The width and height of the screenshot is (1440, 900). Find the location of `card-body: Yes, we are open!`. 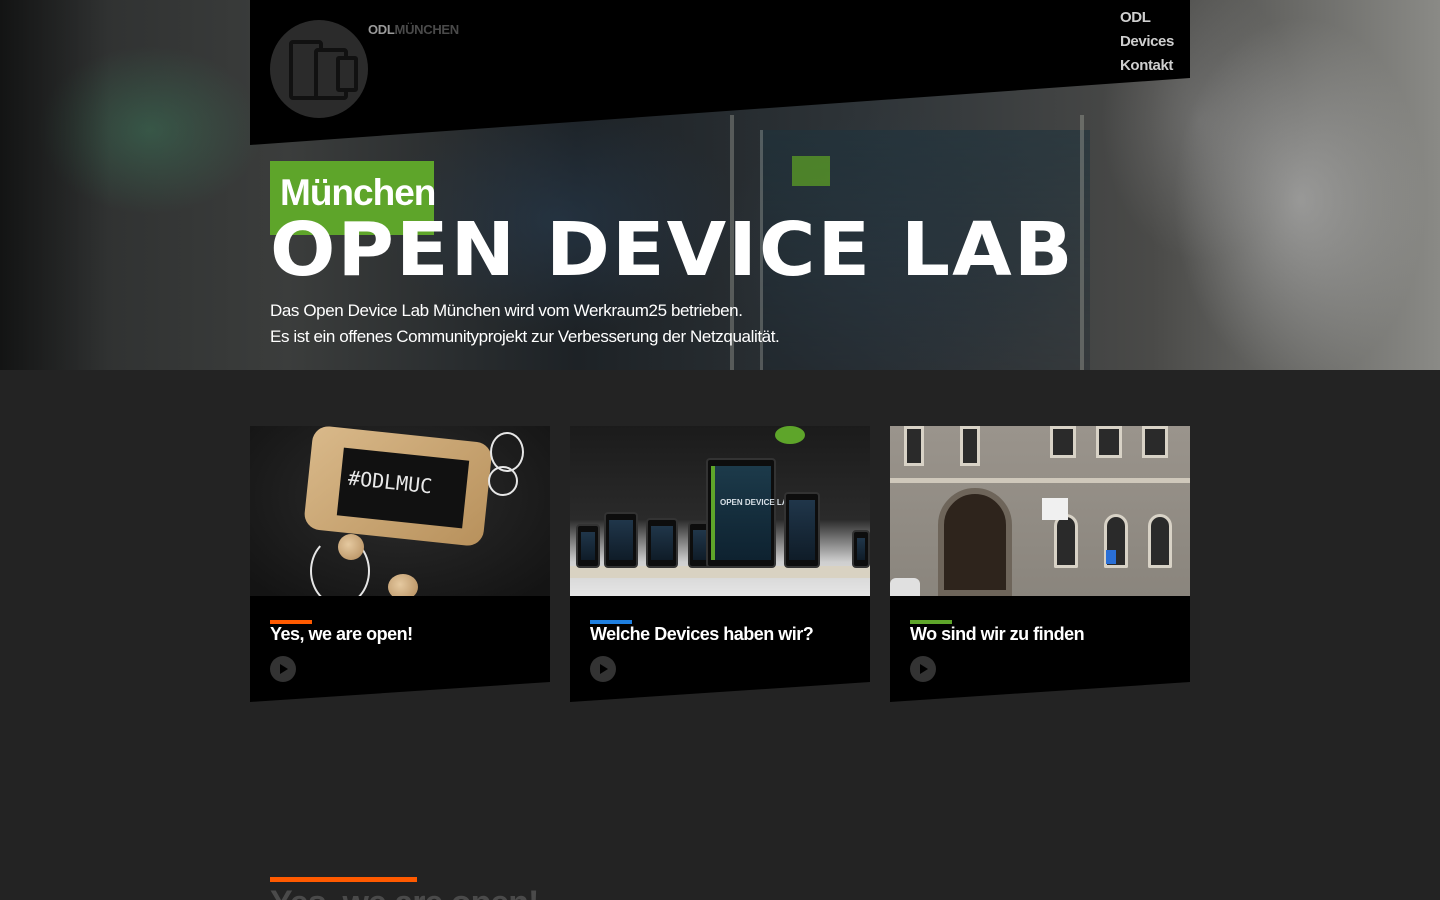

card-body: Yes, we are open! is located at coordinates (400, 649).